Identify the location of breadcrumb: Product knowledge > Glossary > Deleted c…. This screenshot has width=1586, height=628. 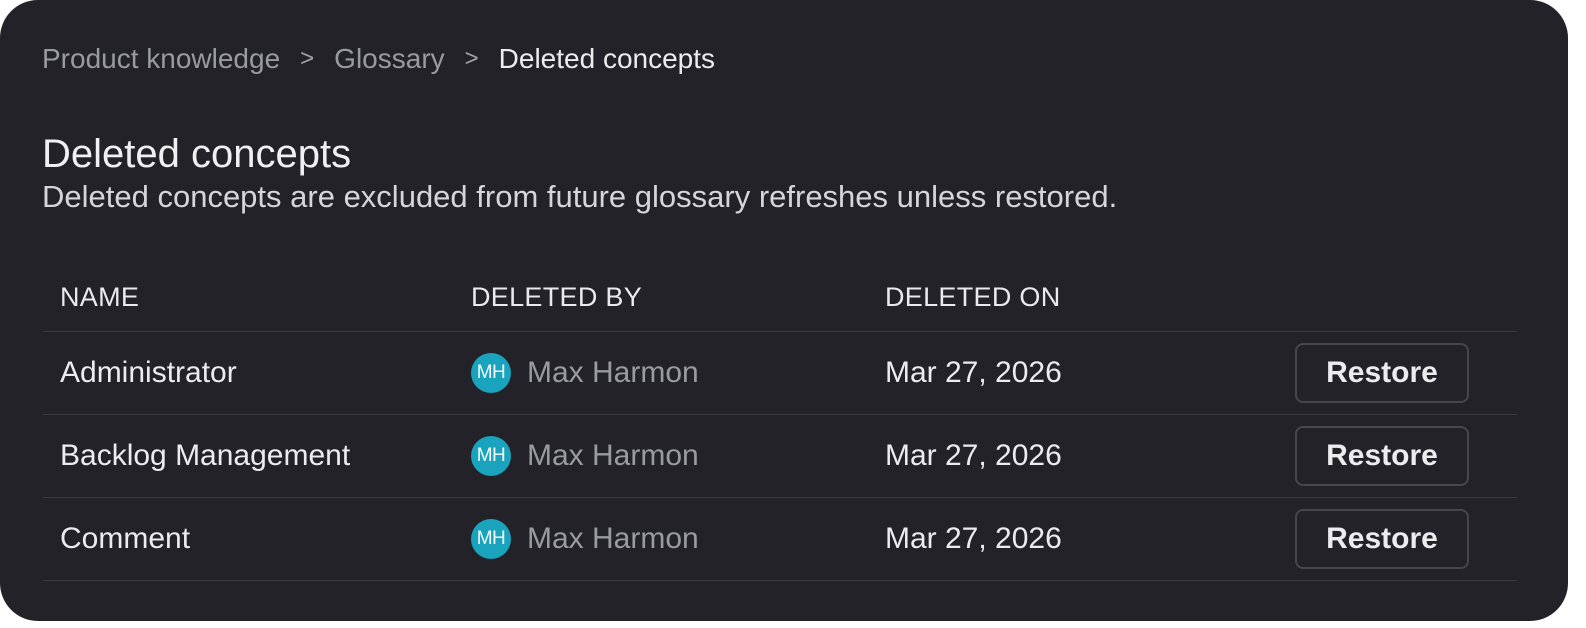
(378, 59).